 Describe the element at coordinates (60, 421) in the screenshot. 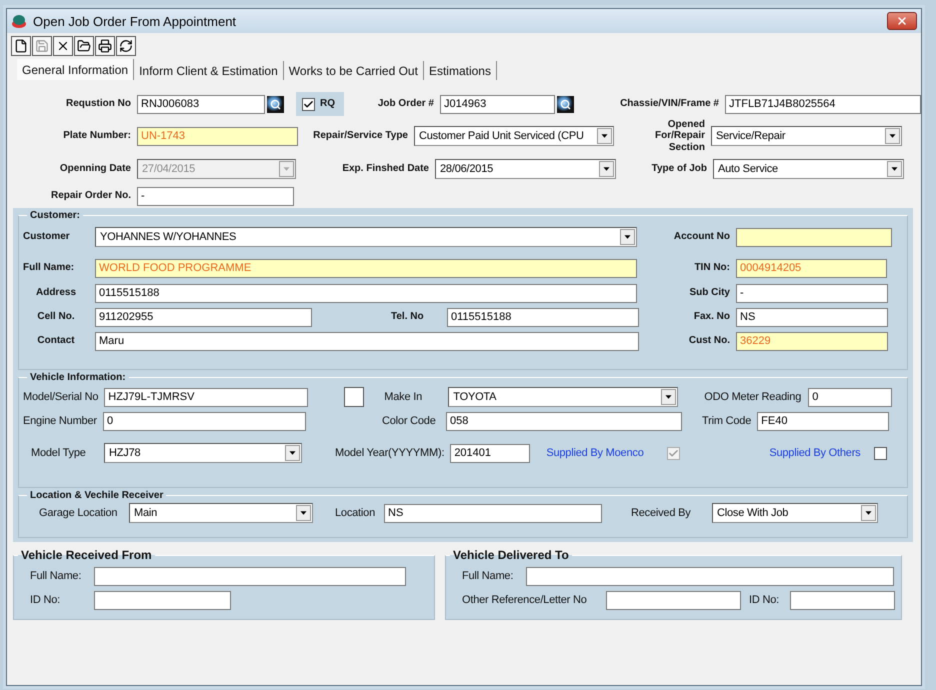

I see `field-label: Engine Number` at that location.